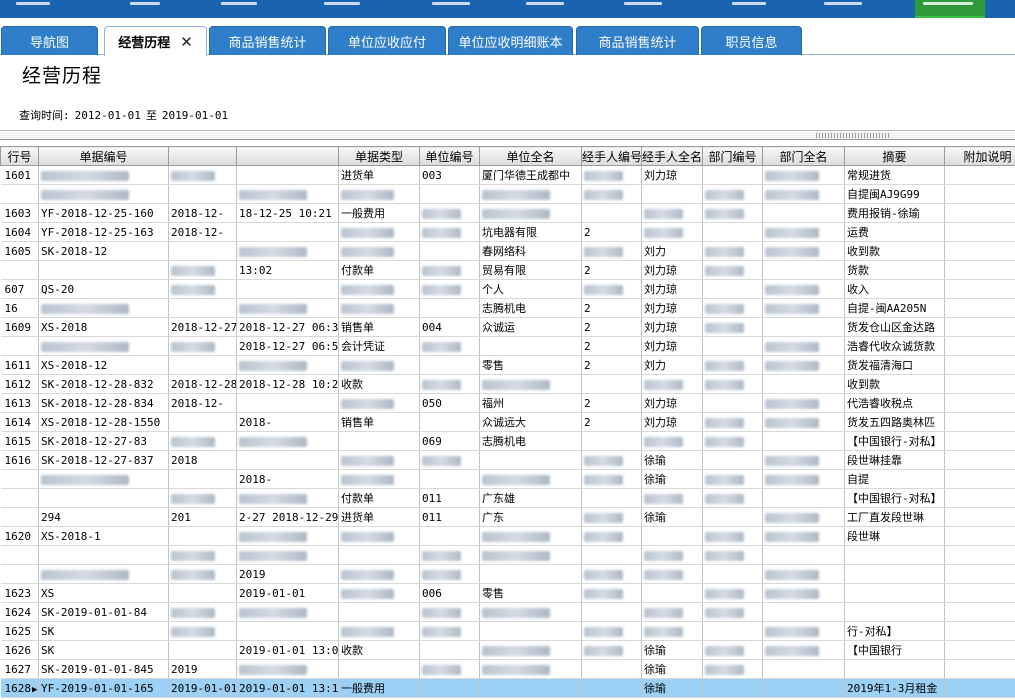 The height and width of the screenshot is (700, 1015). What do you see at coordinates (507, 136) in the screenshot?
I see `splitter-handle` at bounding box center [507, 136].